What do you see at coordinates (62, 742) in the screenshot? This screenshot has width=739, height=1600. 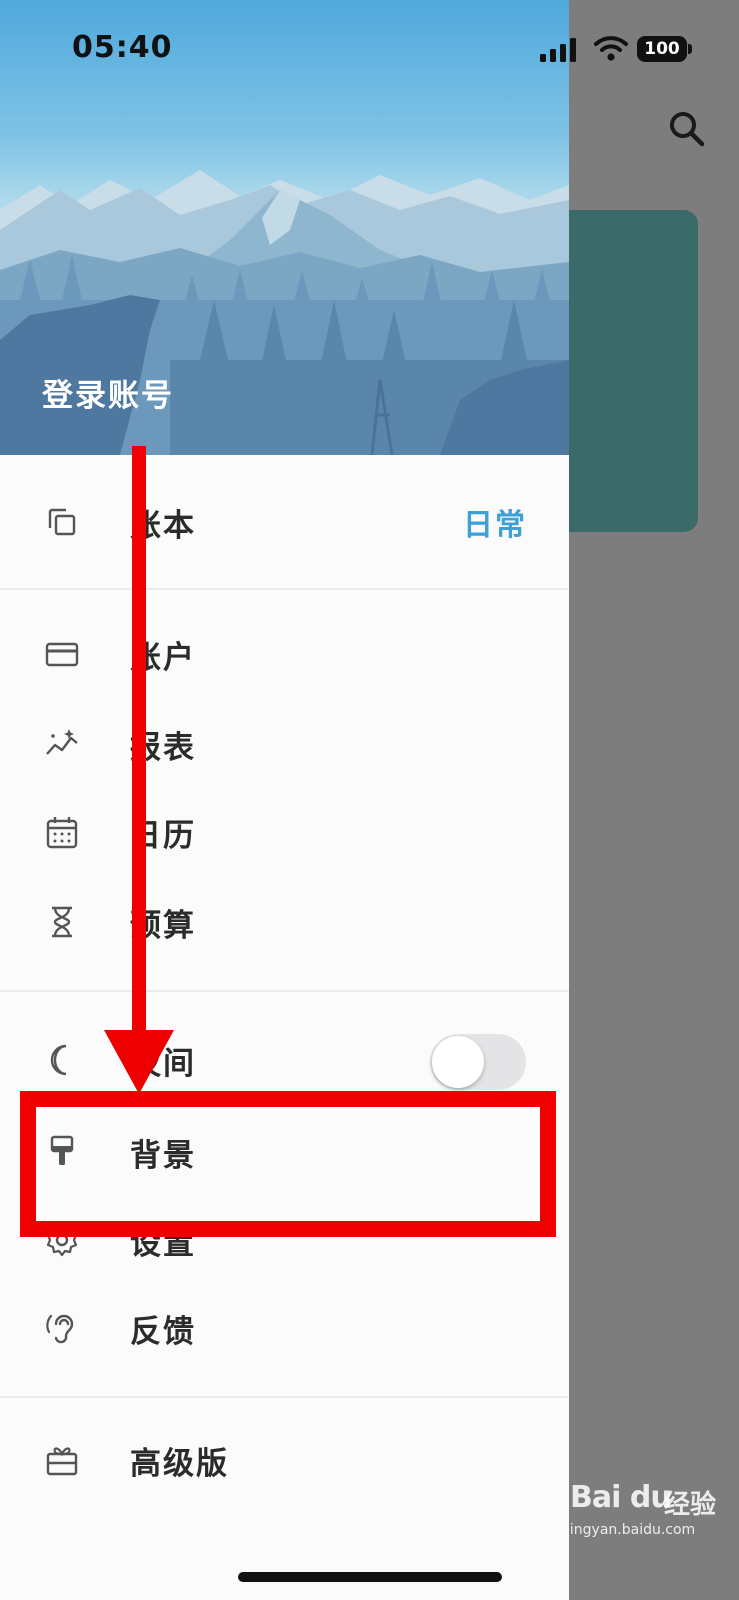 I see `chart-sparkle-icon` at bounding box center [62, 742].